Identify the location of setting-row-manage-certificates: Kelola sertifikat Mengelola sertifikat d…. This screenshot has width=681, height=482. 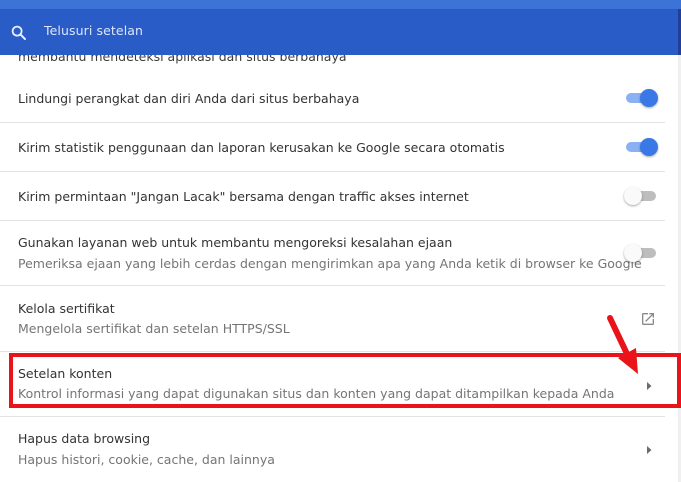
(340, 319).